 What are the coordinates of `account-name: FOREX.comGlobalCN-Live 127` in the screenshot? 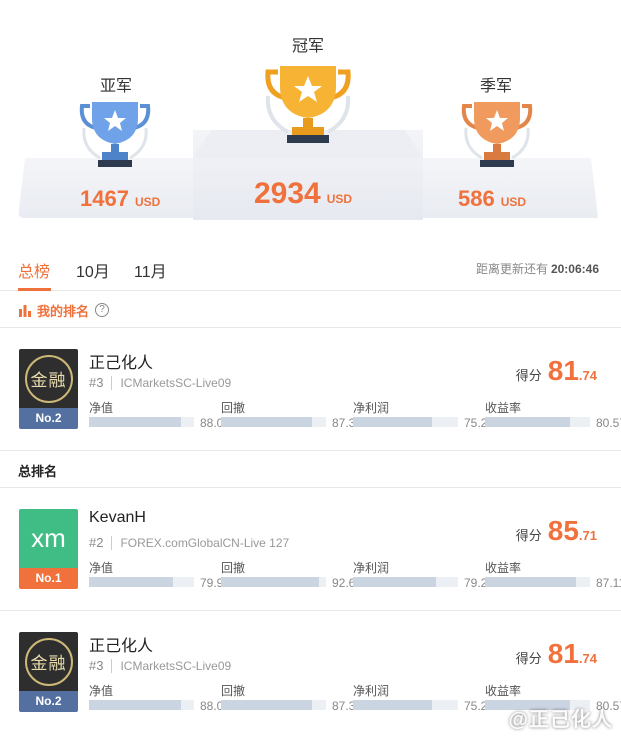 It's located at (205, 542).